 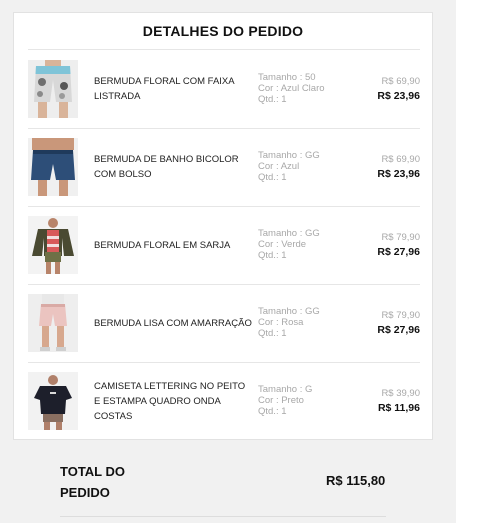 What do you see at coordinates (53, 323) in the screenshot?
I see `pink-shorts-image` at bounding box center [53, 323].